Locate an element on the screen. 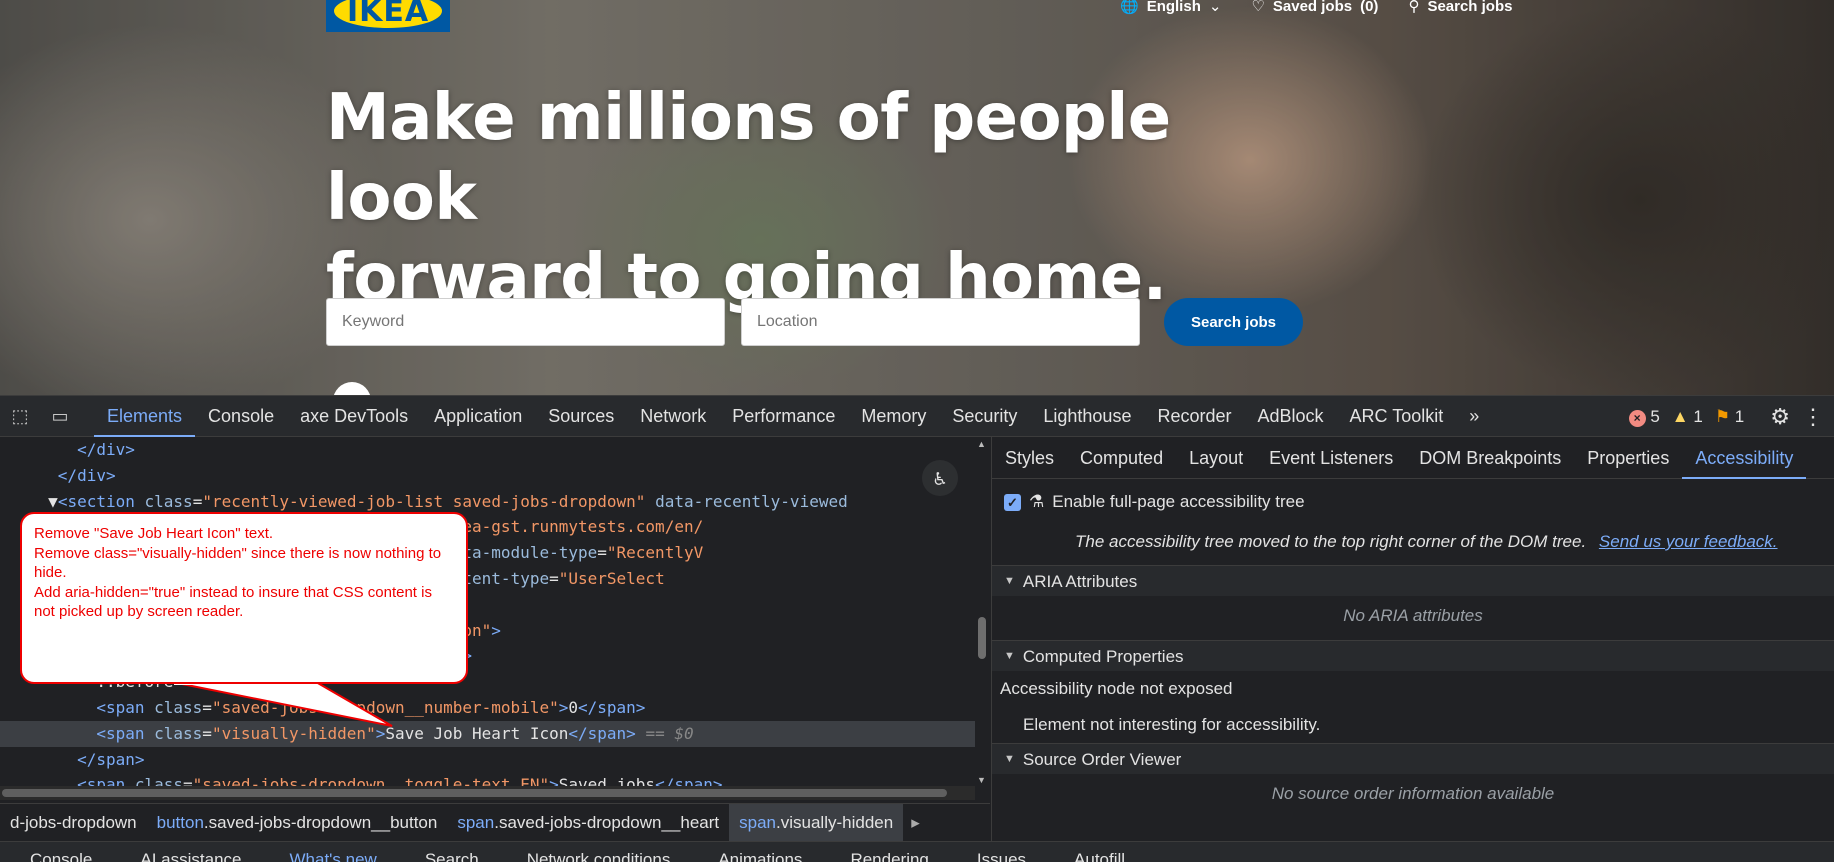  dom-vertical-scrollbar: ▲ ▼ is located at coordinates (982, 612).